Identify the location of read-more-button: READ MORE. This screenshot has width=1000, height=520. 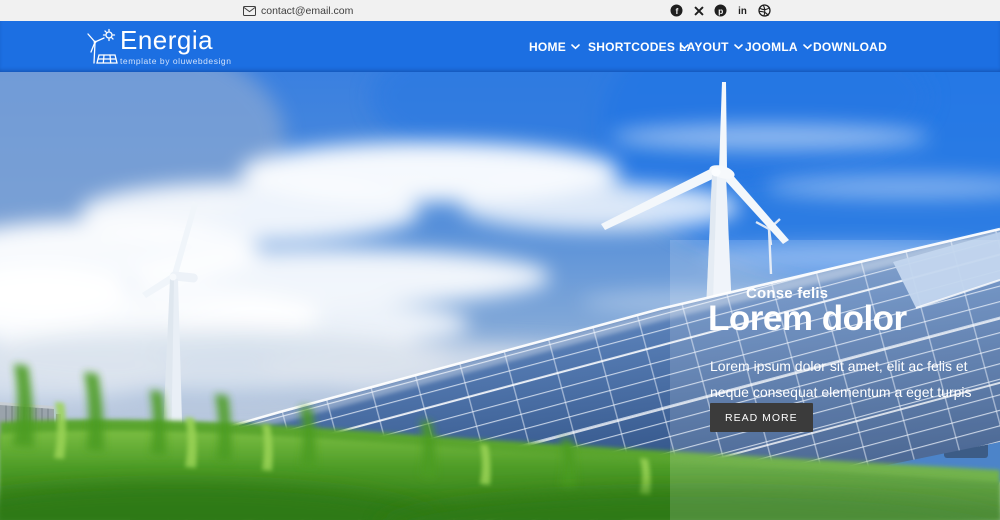
(761, 417).